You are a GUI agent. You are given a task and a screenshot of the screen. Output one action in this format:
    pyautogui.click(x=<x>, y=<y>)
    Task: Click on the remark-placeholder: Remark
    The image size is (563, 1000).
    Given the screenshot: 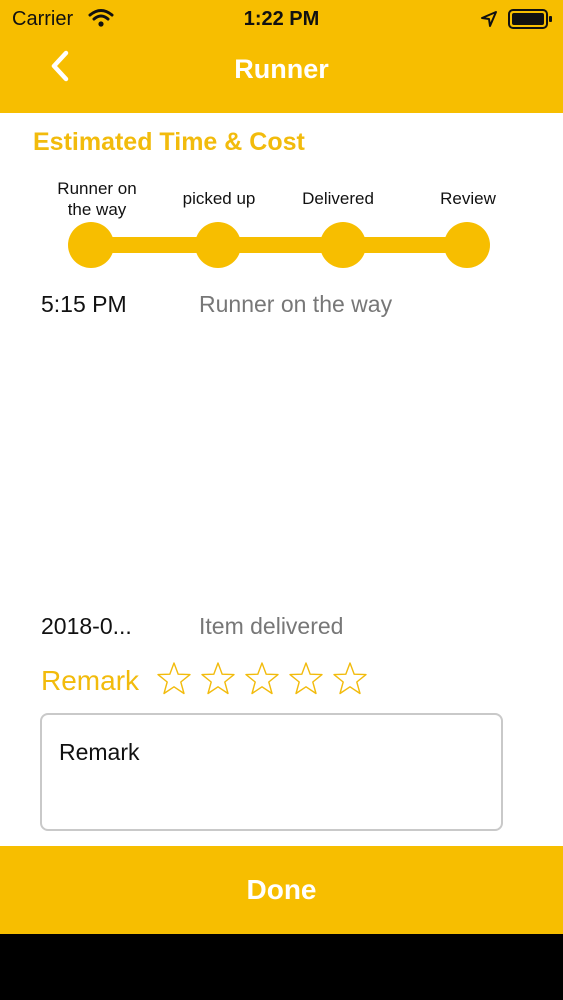 What is the action you would take?
    pyautogui.click(x=99, y=752)
    